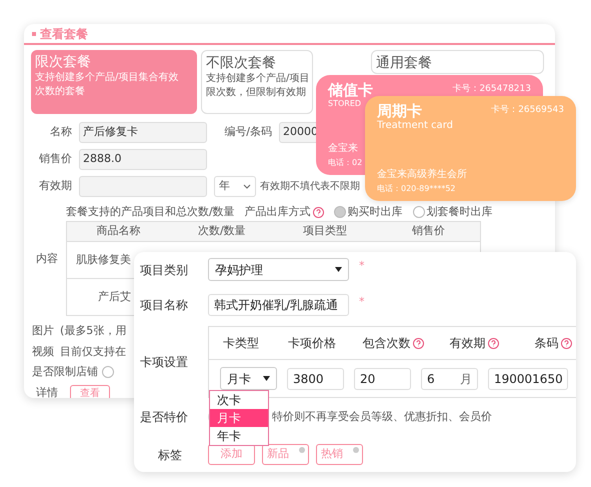 This screenshot has height=487, width=591. What do you see at coordinates (143, 186) in the screenshot?
I see `text-field` at bounding box center [143, 186].